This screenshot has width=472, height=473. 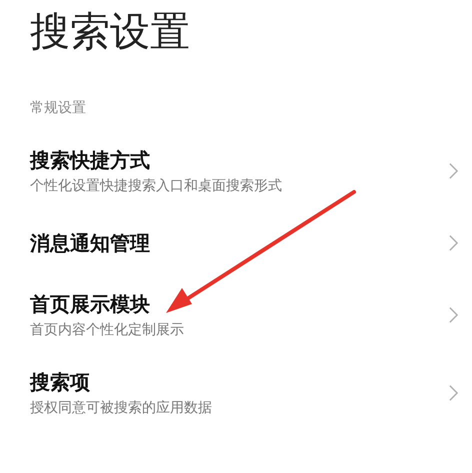 I want to click on settings-item: 消息通知管理, so click(x=251, y=243).